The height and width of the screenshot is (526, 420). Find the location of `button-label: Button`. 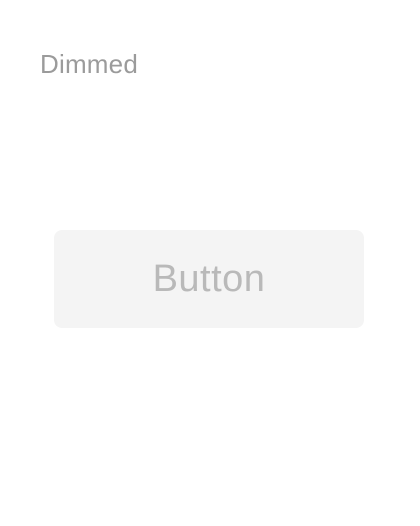

button-label: Button is located at coordinates (209, 278).